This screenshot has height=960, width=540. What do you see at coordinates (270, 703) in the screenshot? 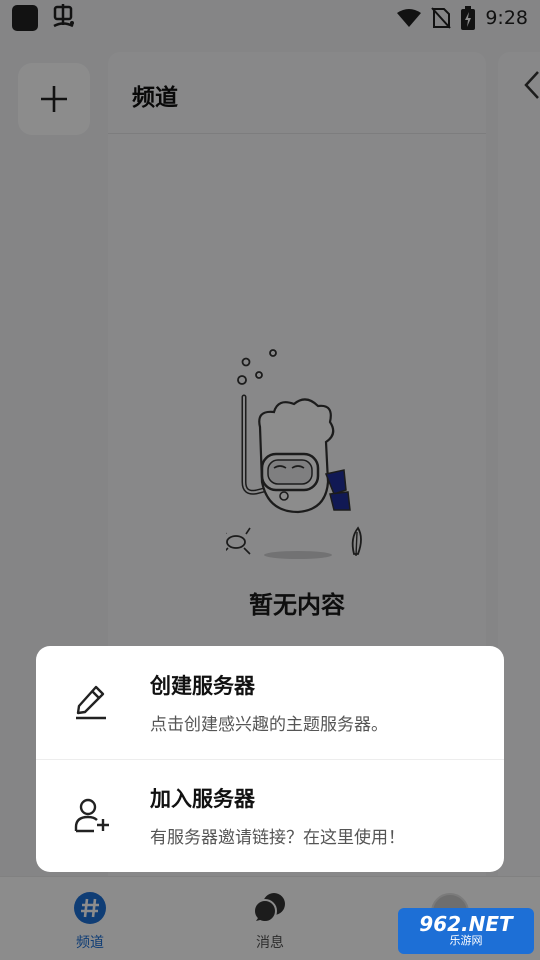
I see `create-server-option: 创建服务器 点击创建感兴趣的主题服务器。` at bounding box center [270, 703].